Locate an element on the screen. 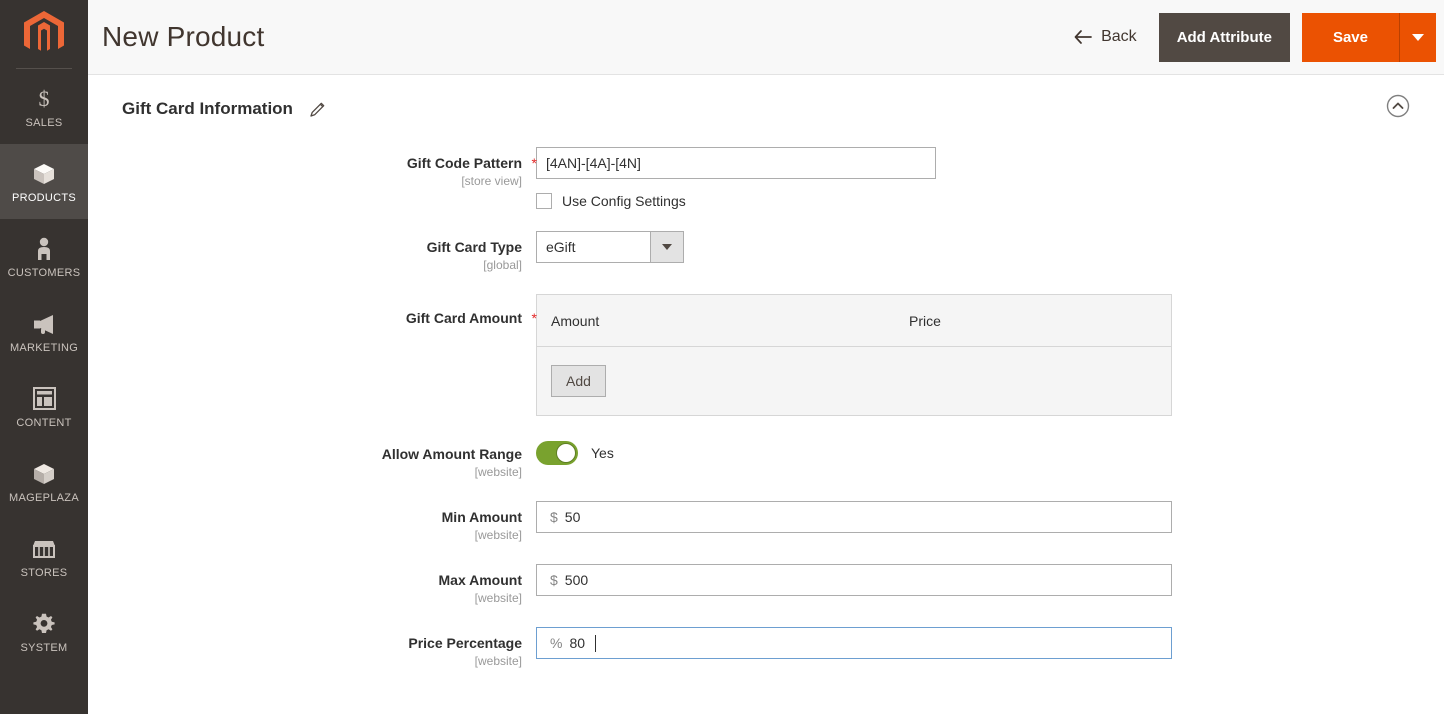  add-attribute-button: Add Attribute is located at coordinates (1224, 37).